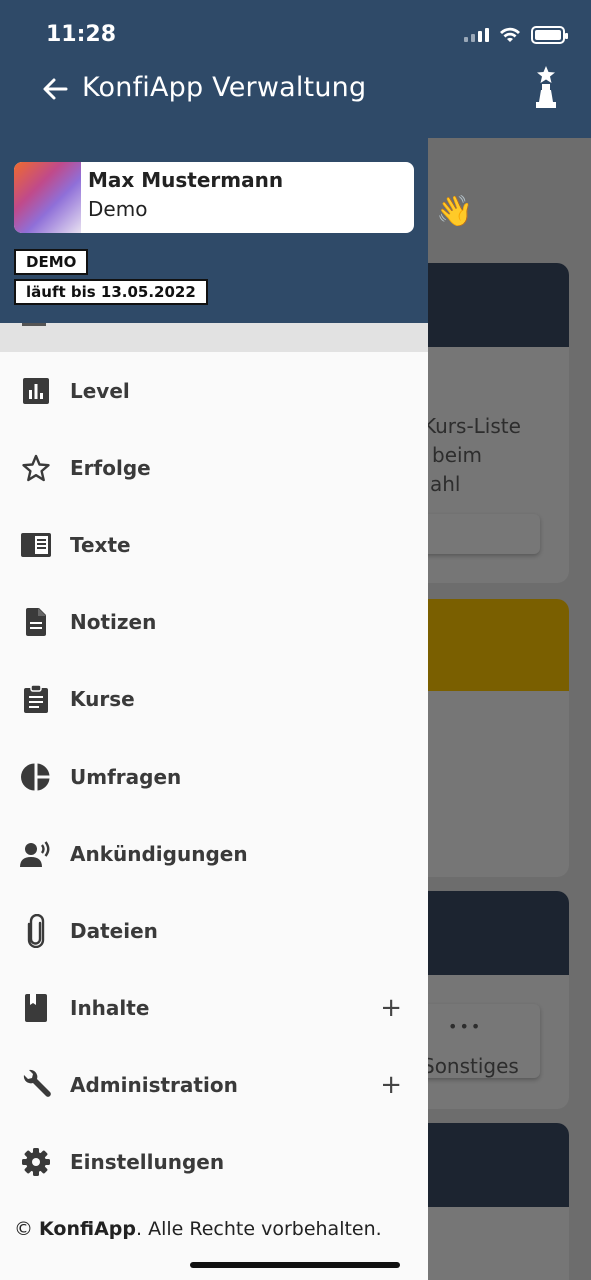 This screenshot has height=1280, width=591. Describe the element at coordinates (510, 34) in the screenshot. I see `wifi-icon` at that location.